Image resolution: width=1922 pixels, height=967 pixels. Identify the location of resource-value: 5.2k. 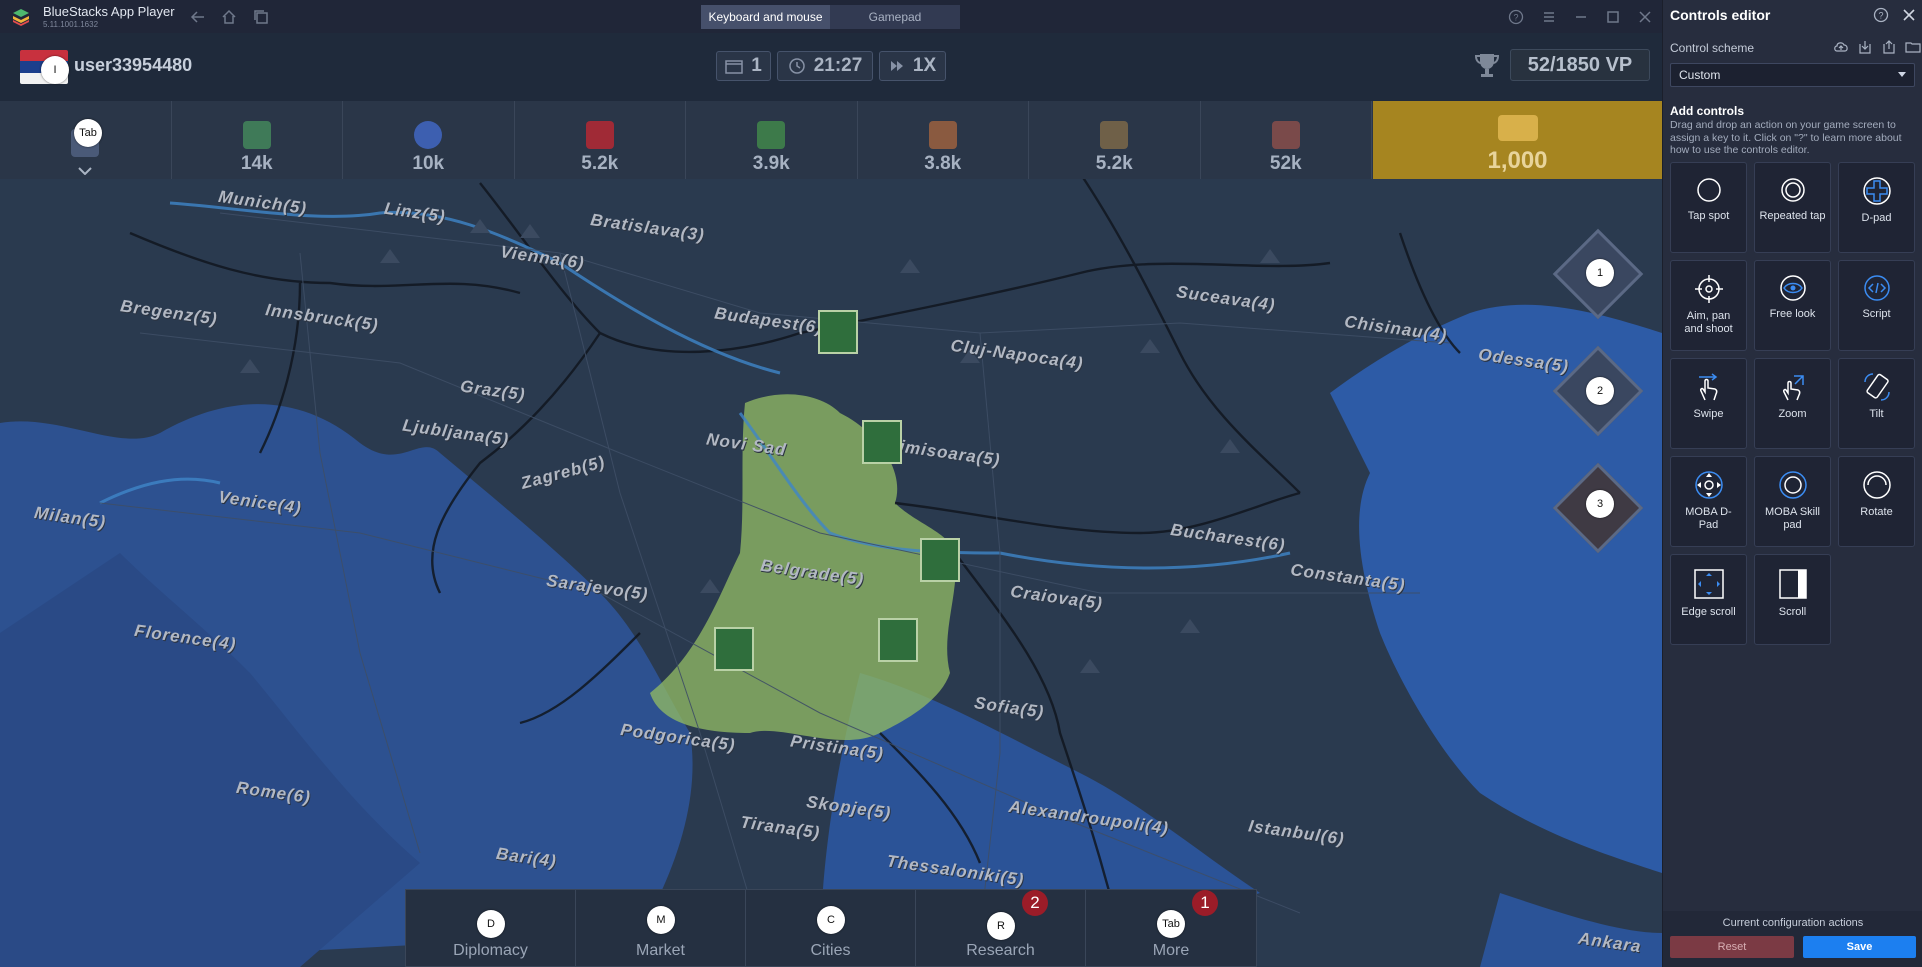
(600, 163).